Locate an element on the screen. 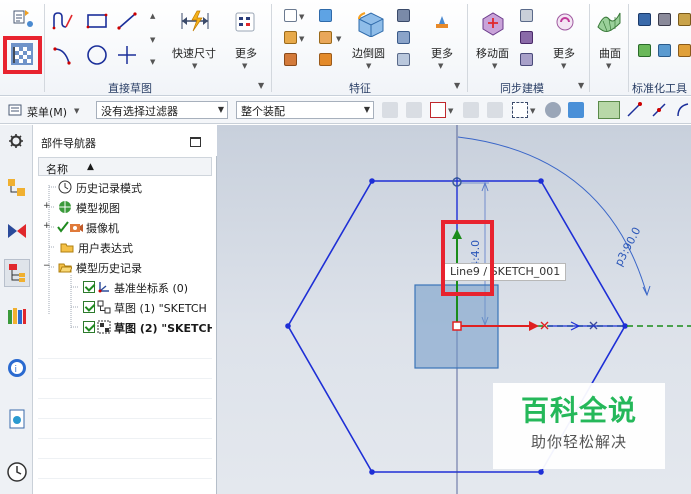  gallery-up-icon: ▲ is located at coordinates (152, 16).